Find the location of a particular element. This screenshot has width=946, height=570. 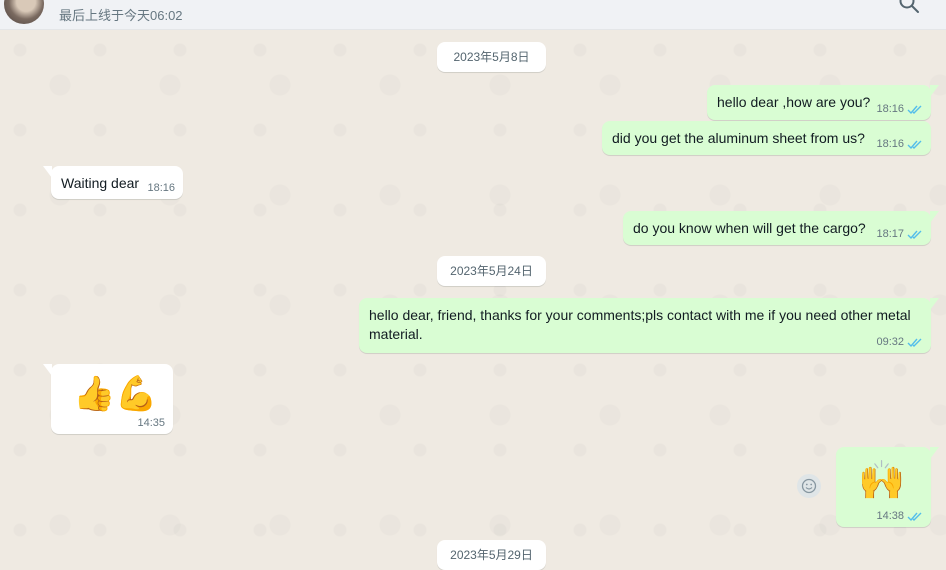

date-divider: 2023年5月8日 is located at coordinates (491, 57).